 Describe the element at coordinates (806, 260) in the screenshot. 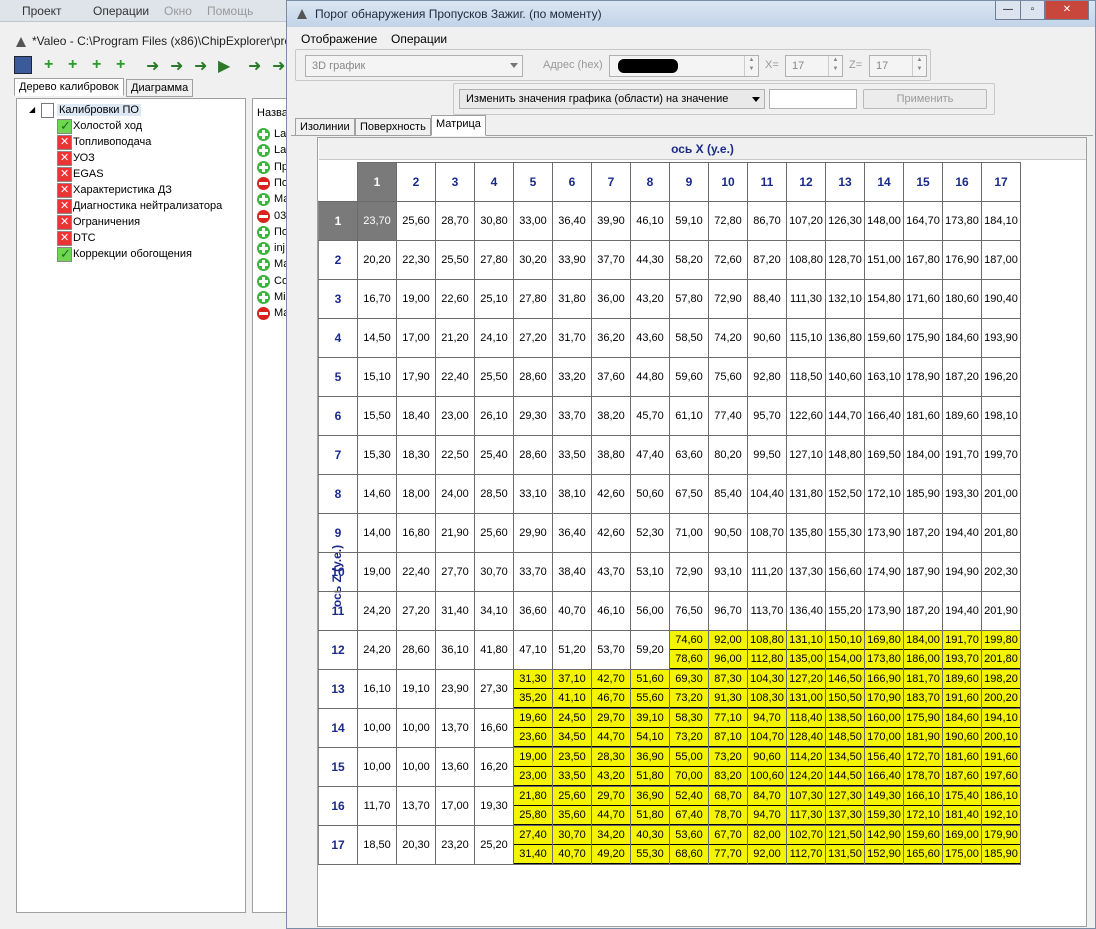

I see `matrix-cell: 108,80` at that location.